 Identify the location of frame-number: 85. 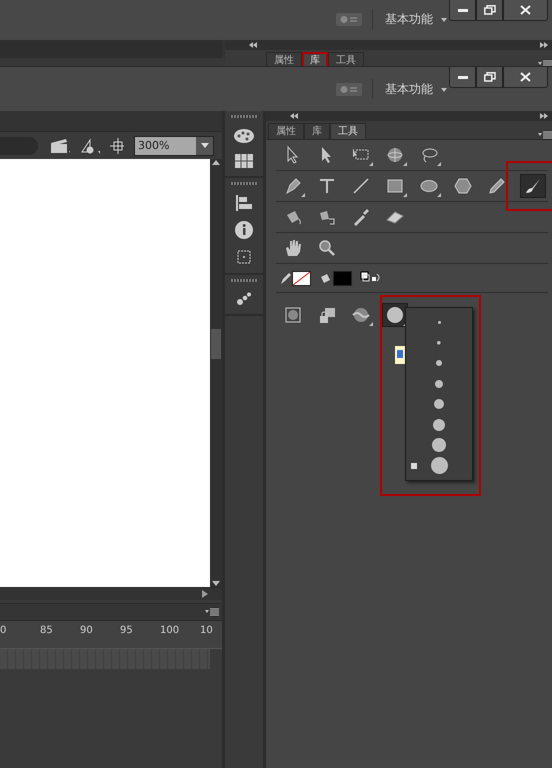
(47, 630).